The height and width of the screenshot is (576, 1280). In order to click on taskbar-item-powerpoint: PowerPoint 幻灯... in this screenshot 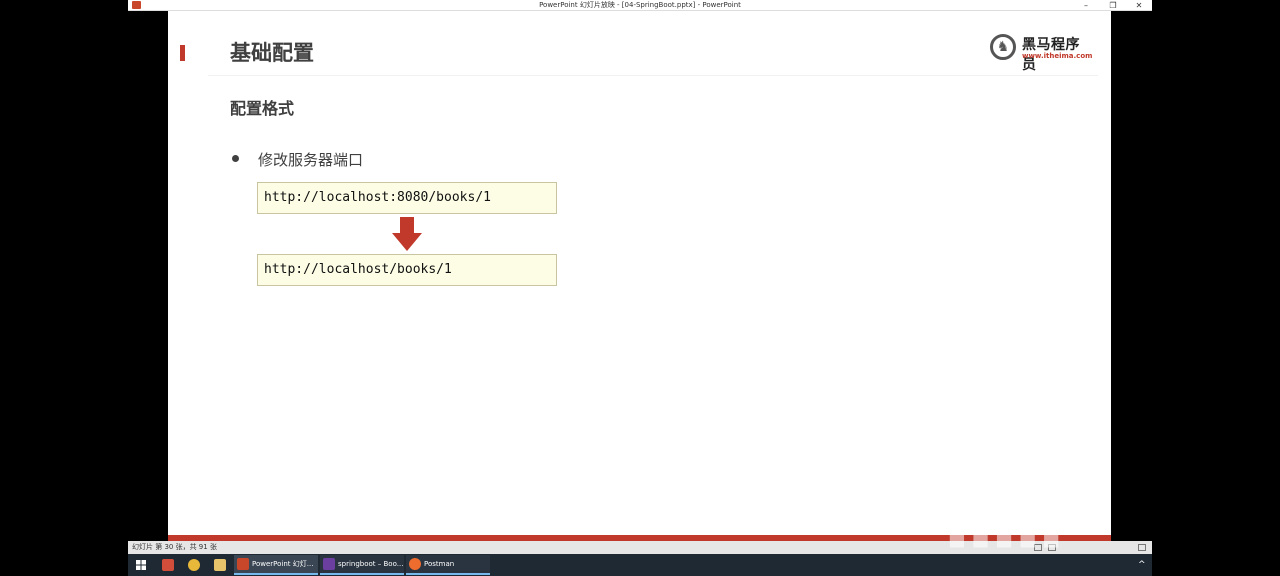, I will do `click(276, 565)`.